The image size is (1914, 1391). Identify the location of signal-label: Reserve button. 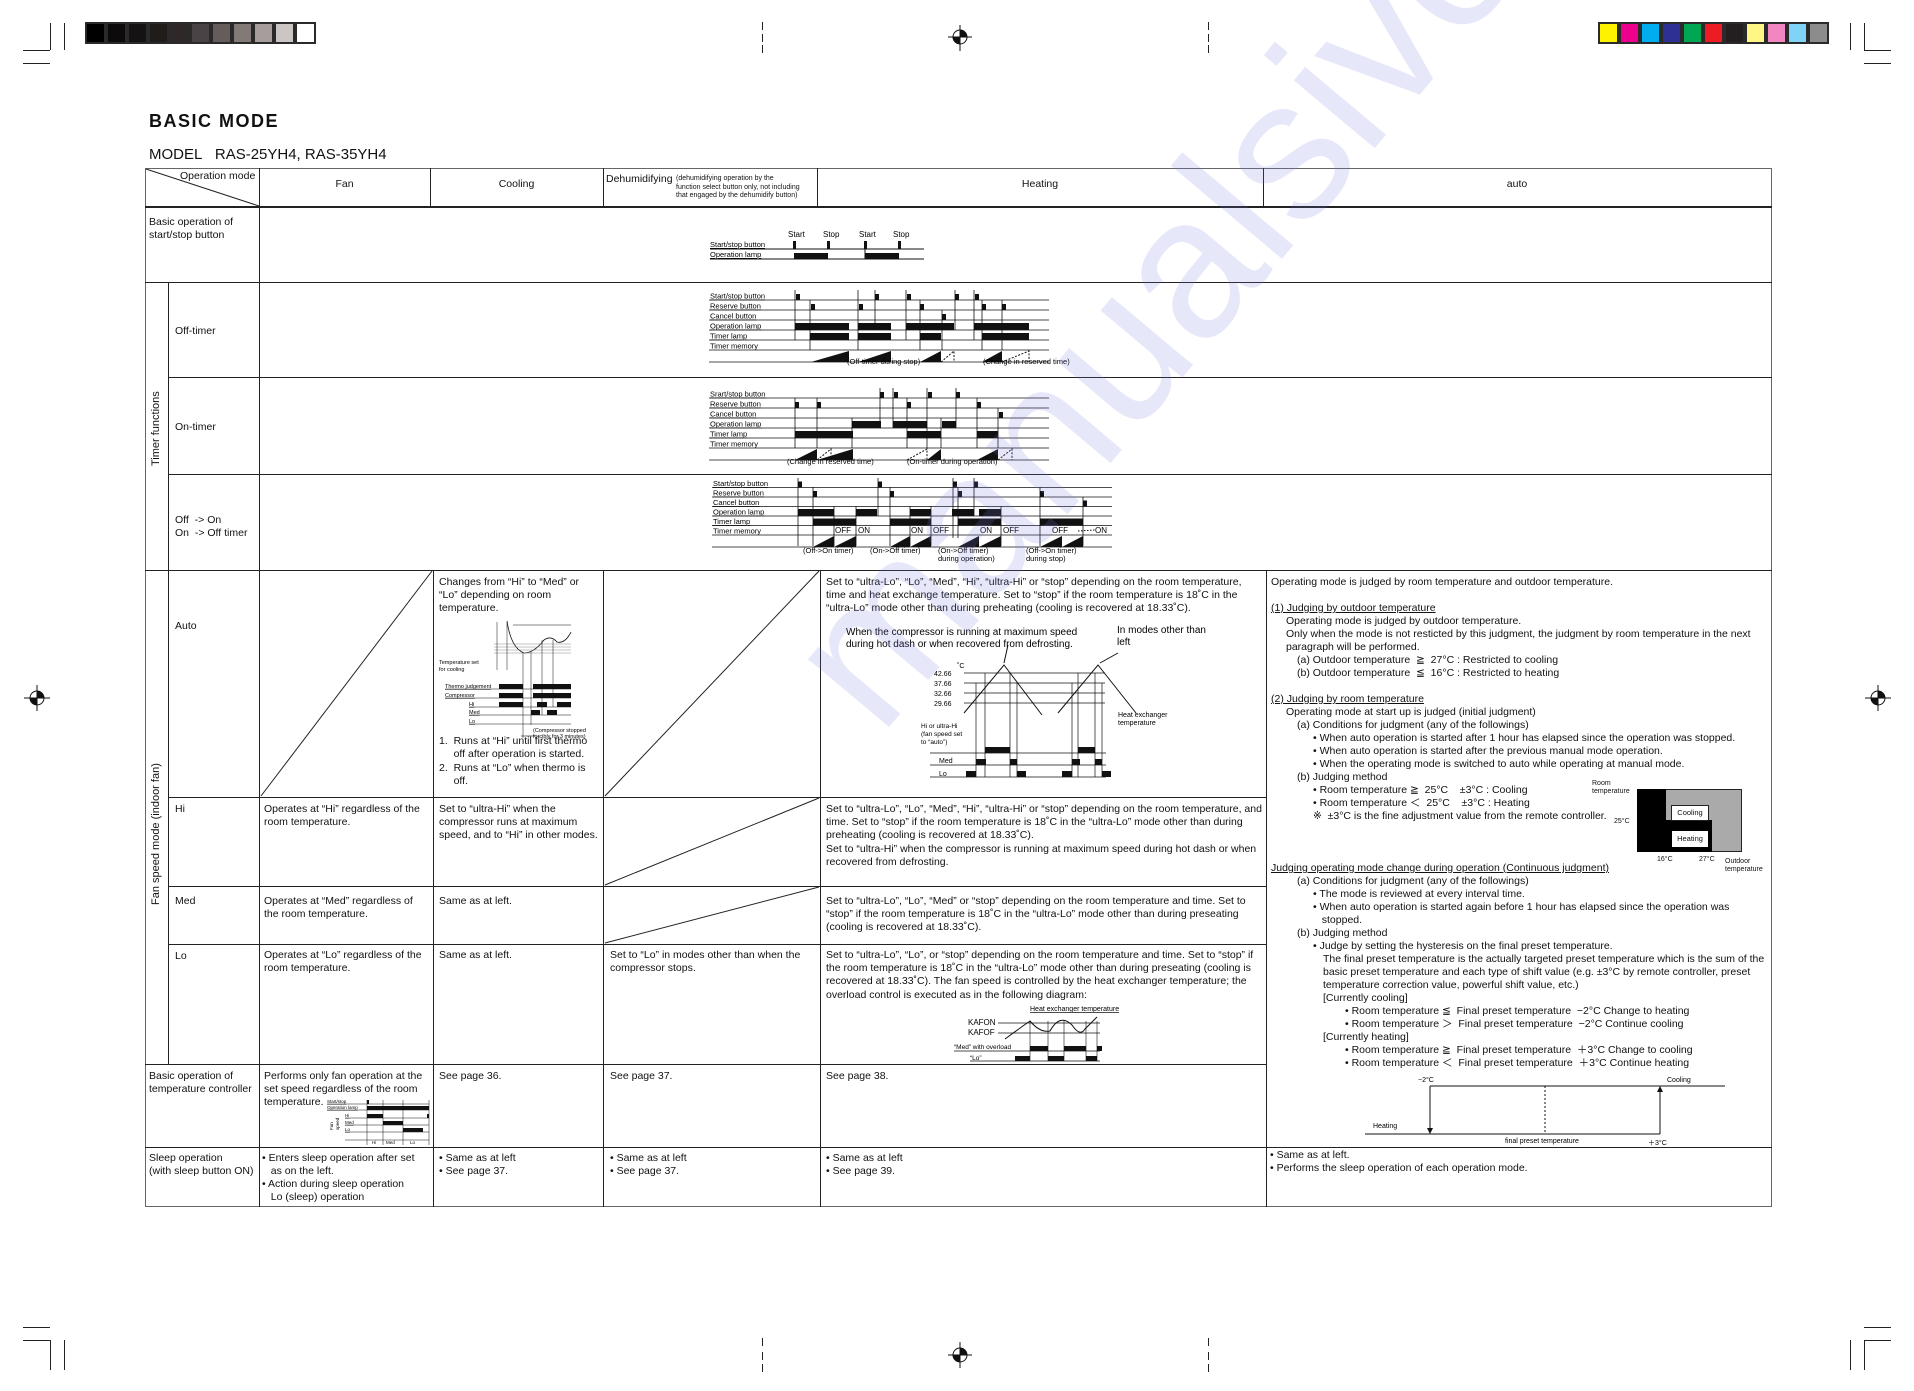
(738, 493).